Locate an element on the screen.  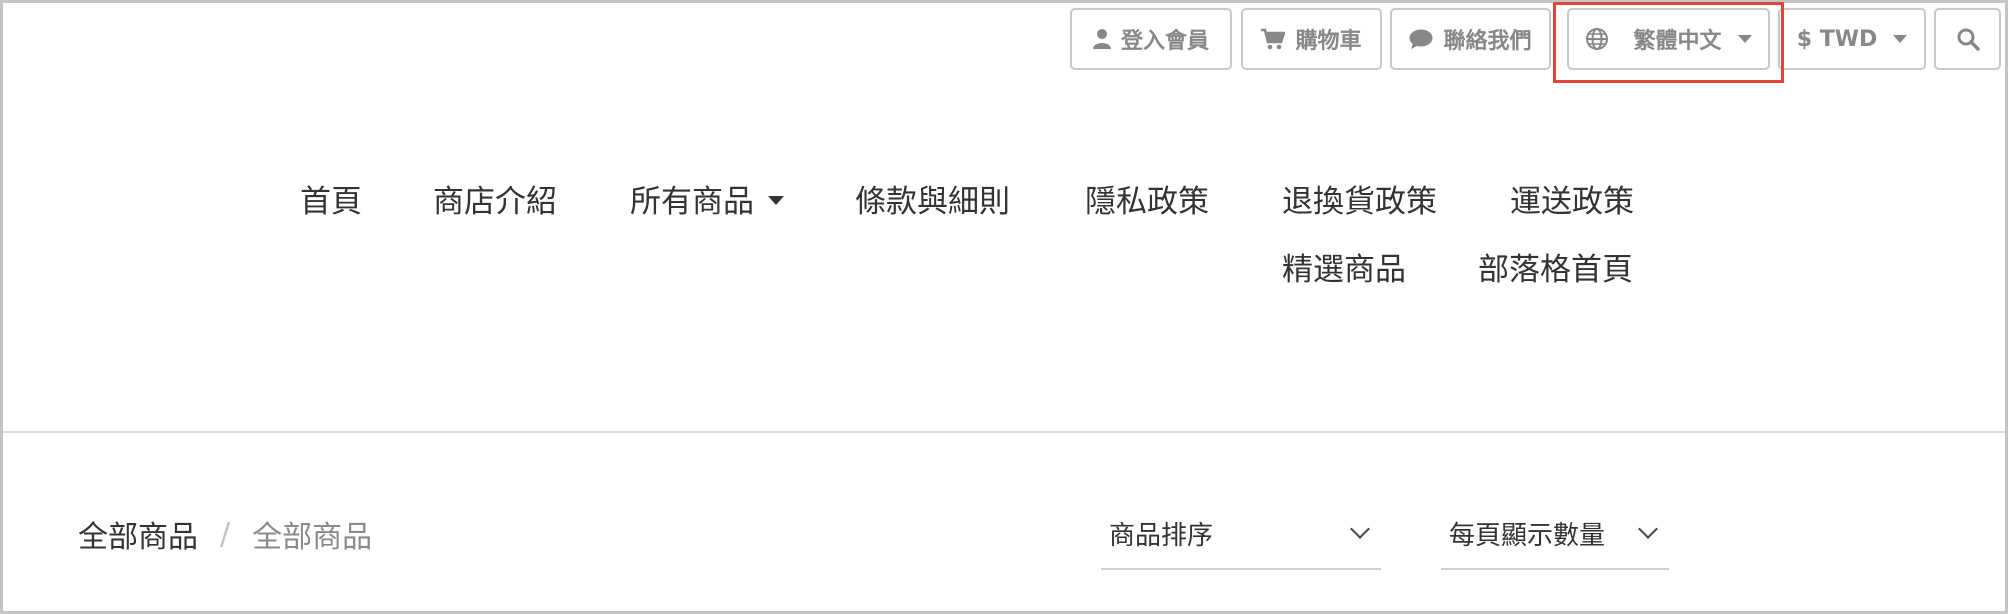
nav-privacy: 隱私政策 is located at coordinates (1147, 198).